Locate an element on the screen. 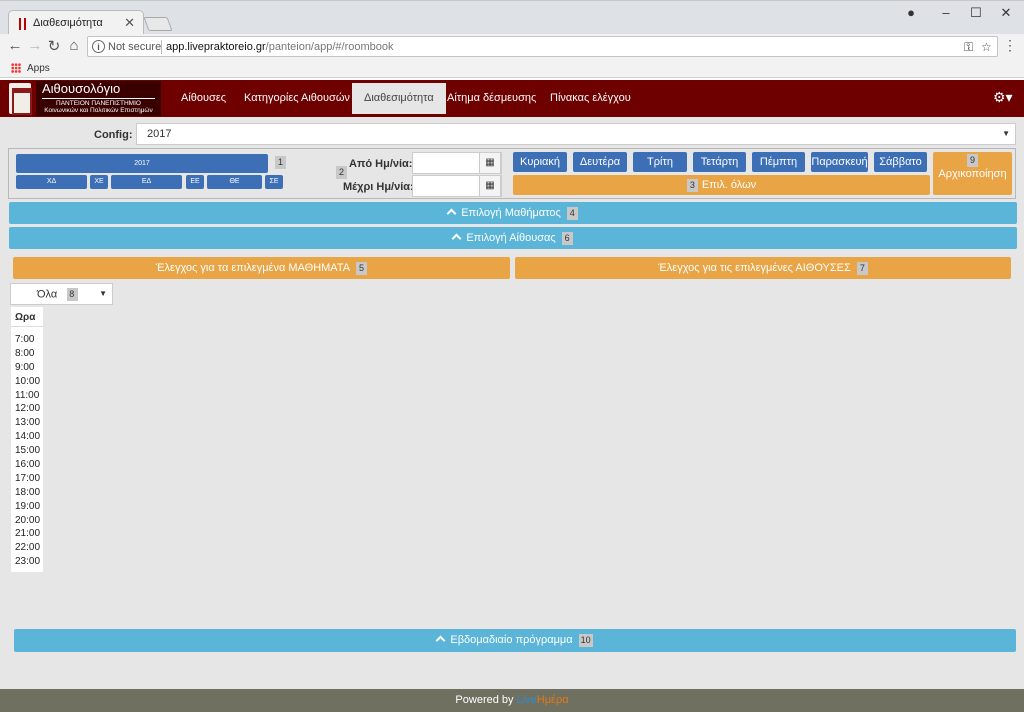  nav-item-booking-request: Αίτημα δέσμευσης is located at coordinates (491, 98).